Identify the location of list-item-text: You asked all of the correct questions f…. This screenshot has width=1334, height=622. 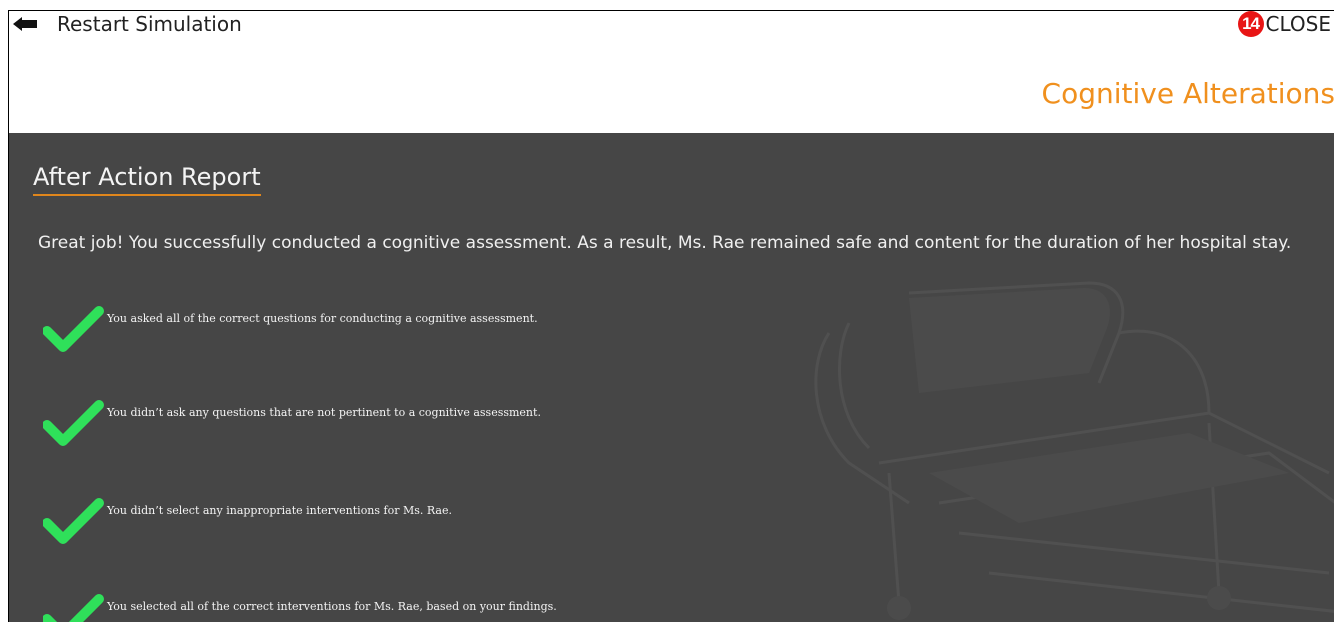
(322, 318).